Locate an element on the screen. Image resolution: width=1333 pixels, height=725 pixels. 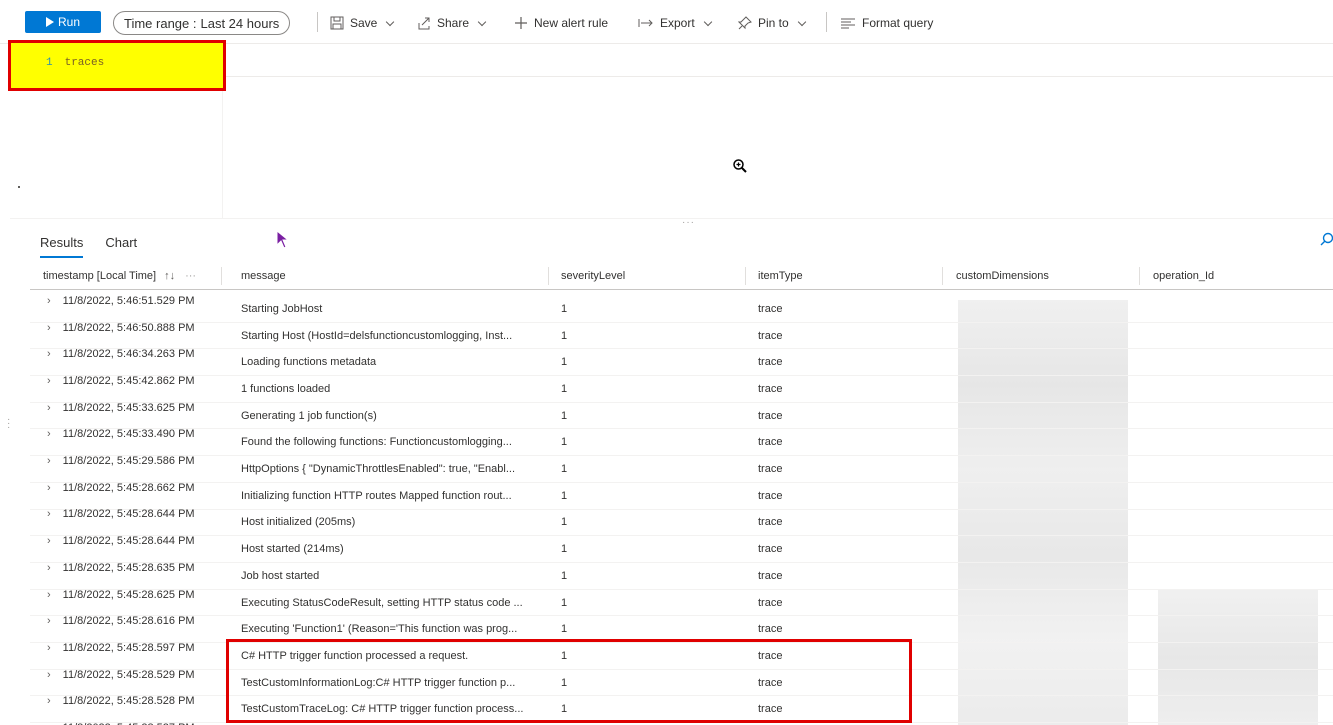
new-alert-rule-button: New alert rule is located at coordinates (561, 23).